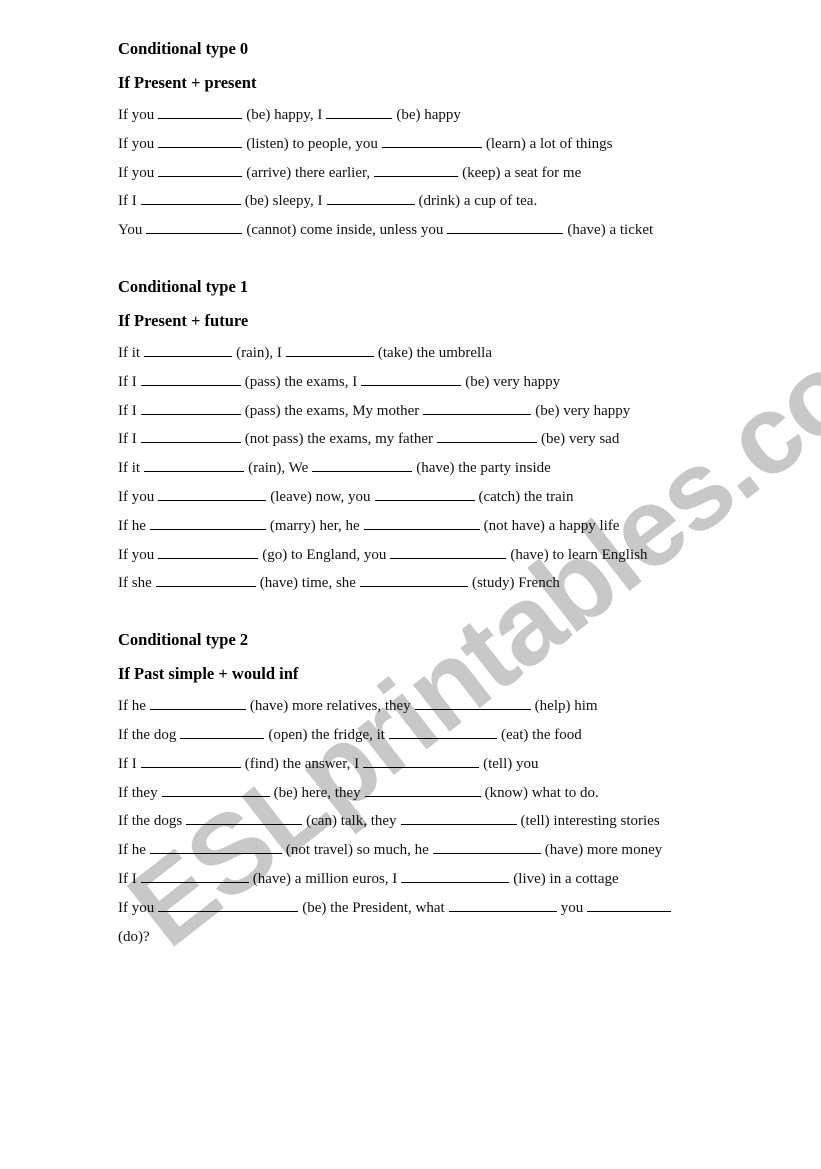  I want to click on exercise-line: If you (be) happy, I (be) happy, so click(418, 115).